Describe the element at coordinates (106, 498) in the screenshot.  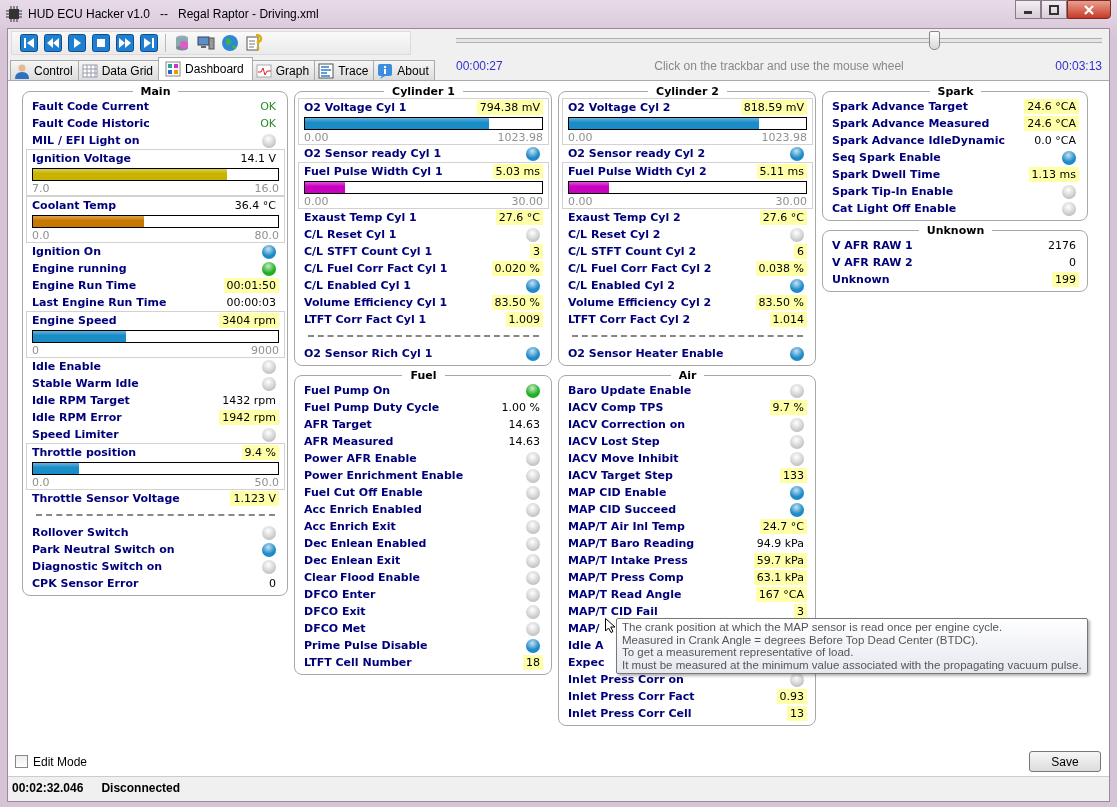
I see `field-label: Throttle Sensor Voltage` at that location.